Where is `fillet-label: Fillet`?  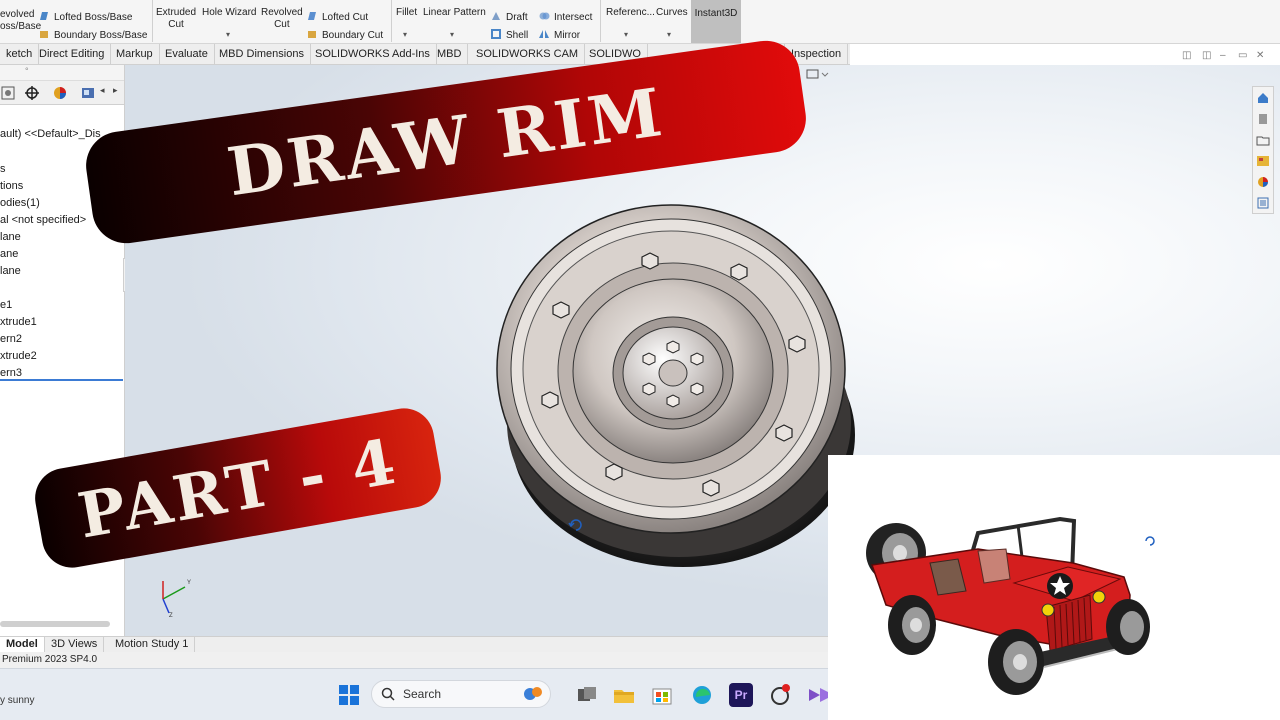
fillet-label: Fillet is located at coordinates (407, 12).